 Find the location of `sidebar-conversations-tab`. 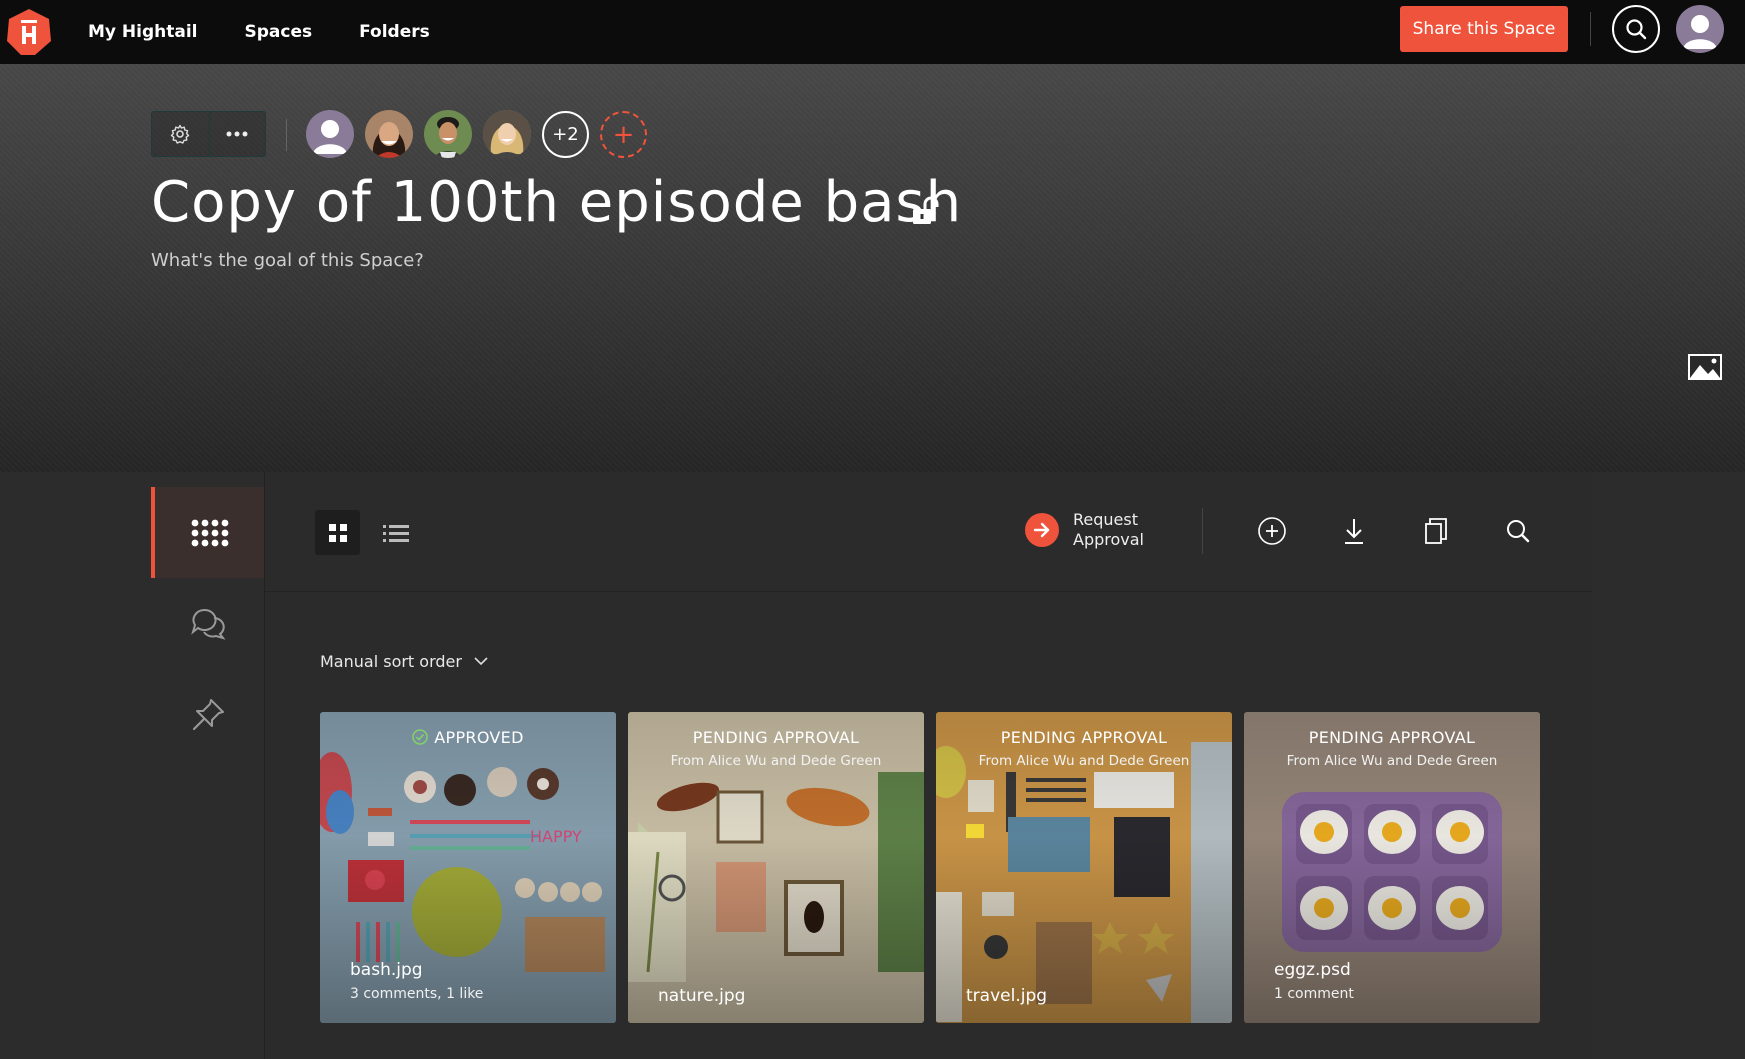

sidebar-conversations-tab is located at coordinates (207, 623).